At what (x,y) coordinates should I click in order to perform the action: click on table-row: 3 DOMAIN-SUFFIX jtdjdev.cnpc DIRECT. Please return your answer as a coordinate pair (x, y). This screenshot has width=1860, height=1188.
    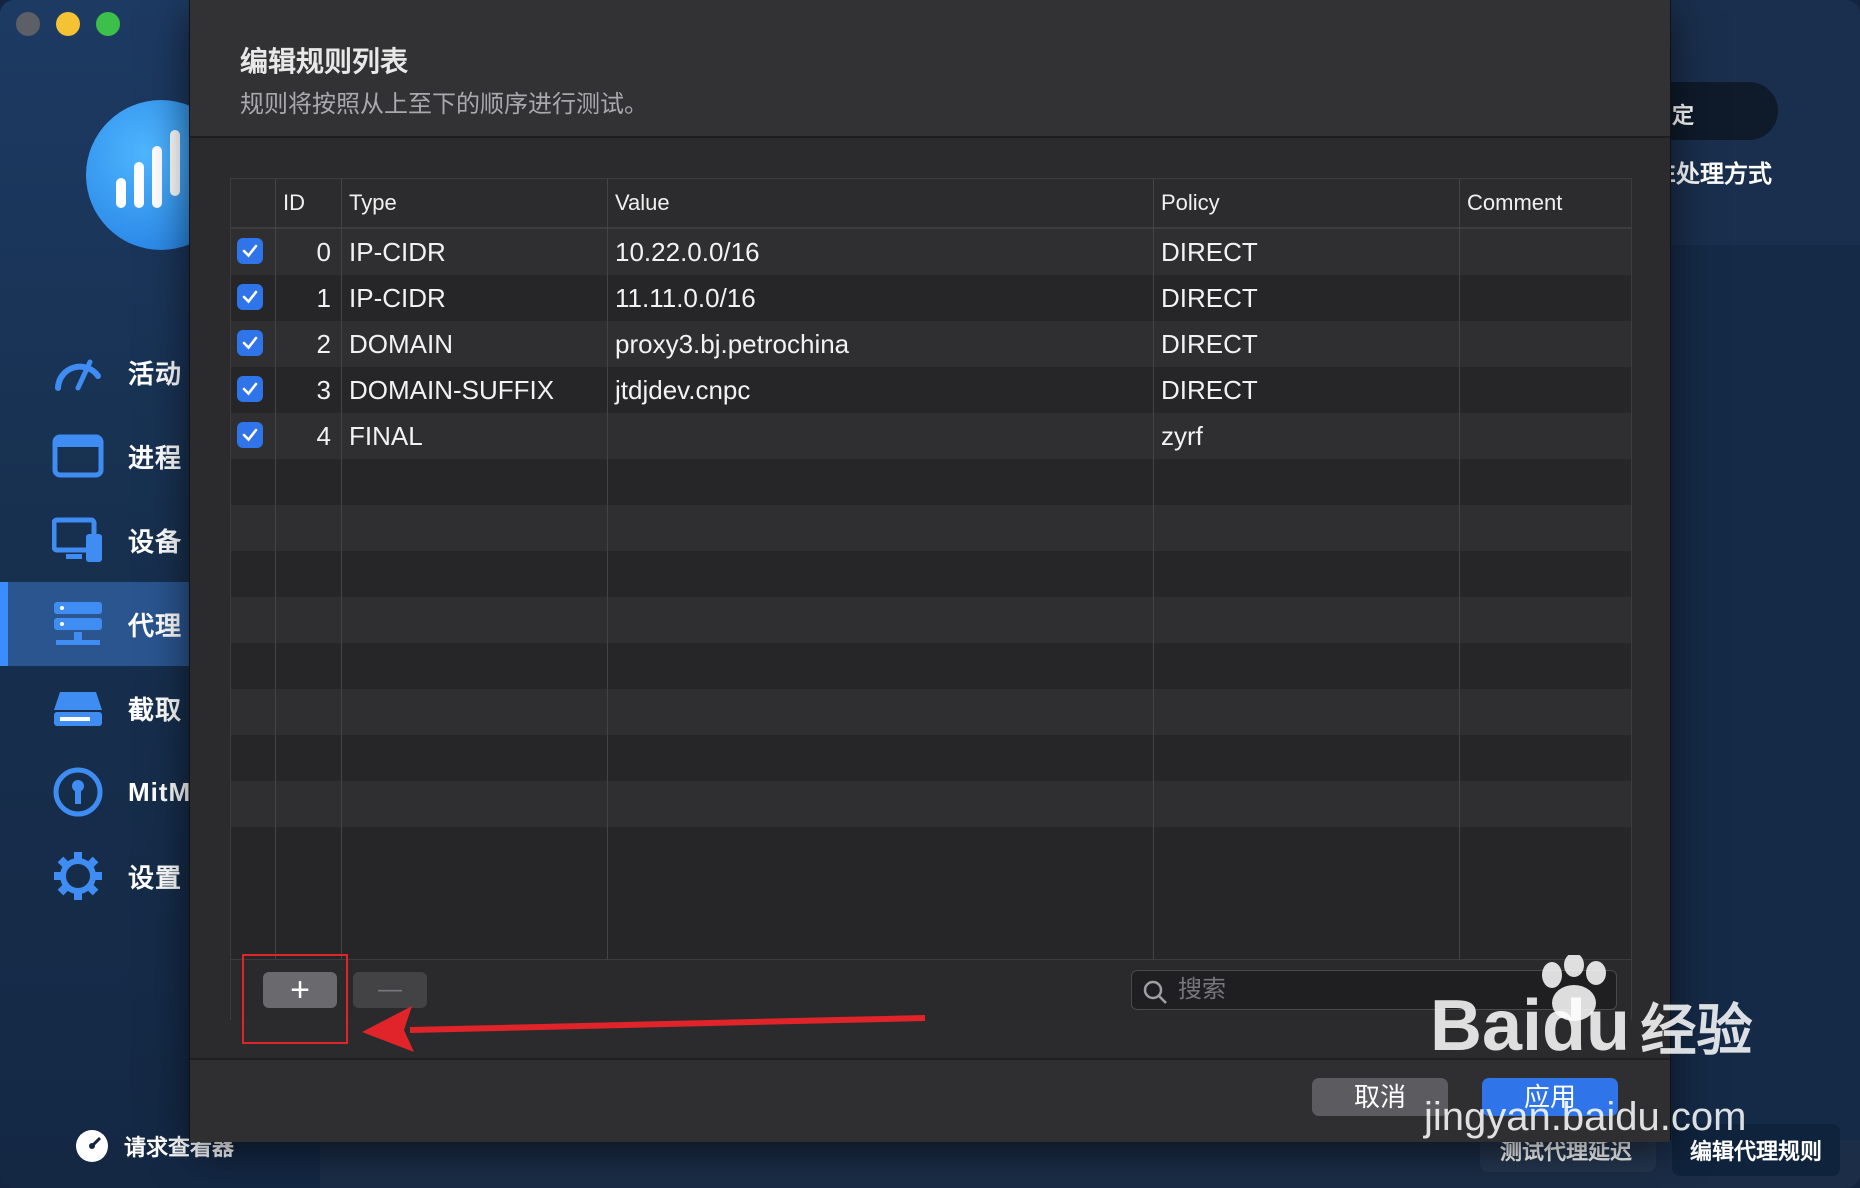
    Looking at the image, I should click on (931, 390).